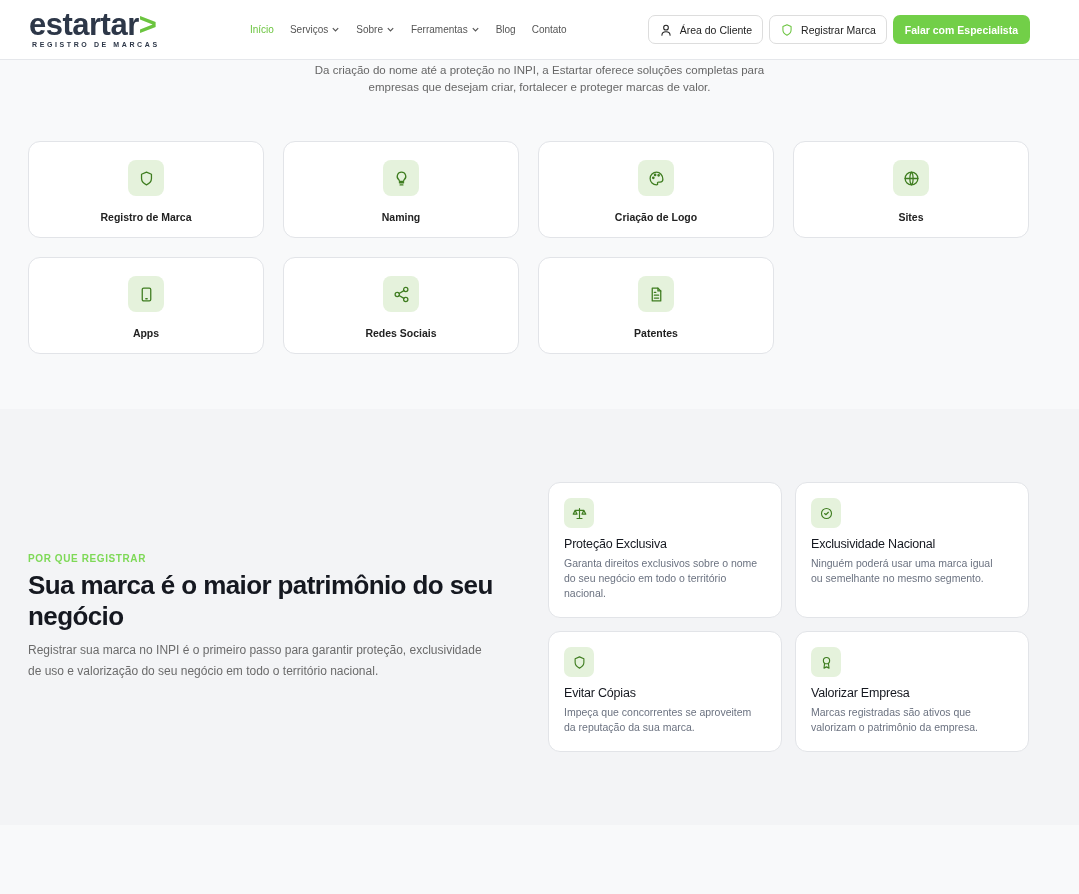 This screenshot has height=894, width=1079. What do you see at coordinates (315, 29) in the screenshot?
I see `nav-link: Serviços` at bounding box center [315, 29].